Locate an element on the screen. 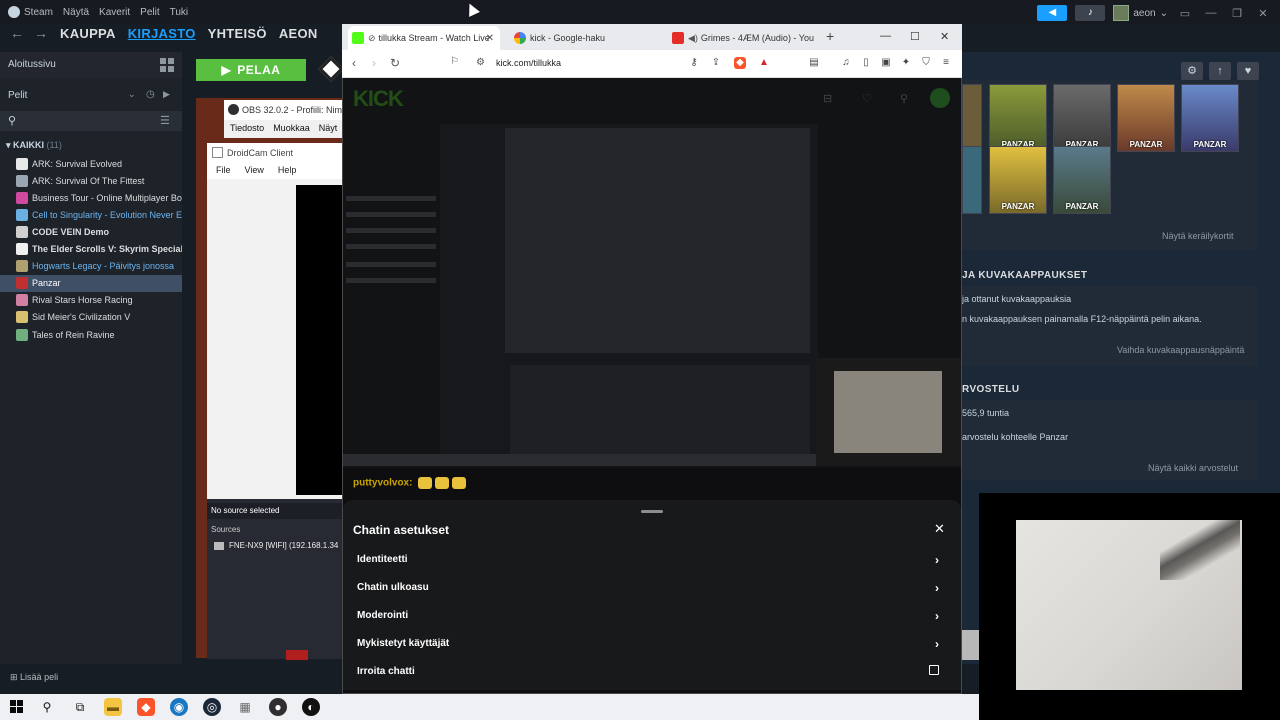 The image size is (1280, 720). tab-store: KAUPPA is located at coordinates (88, 33).